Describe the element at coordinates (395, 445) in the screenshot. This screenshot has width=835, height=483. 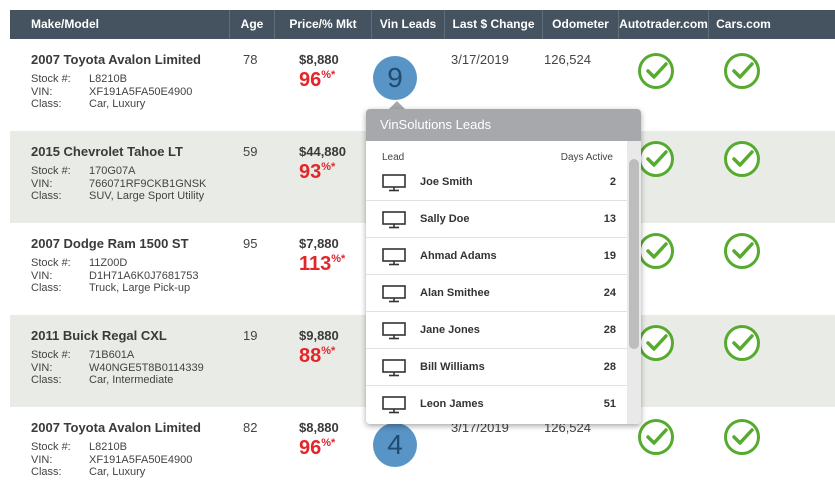
I see `vin-leads-count-button: 4` at that location.